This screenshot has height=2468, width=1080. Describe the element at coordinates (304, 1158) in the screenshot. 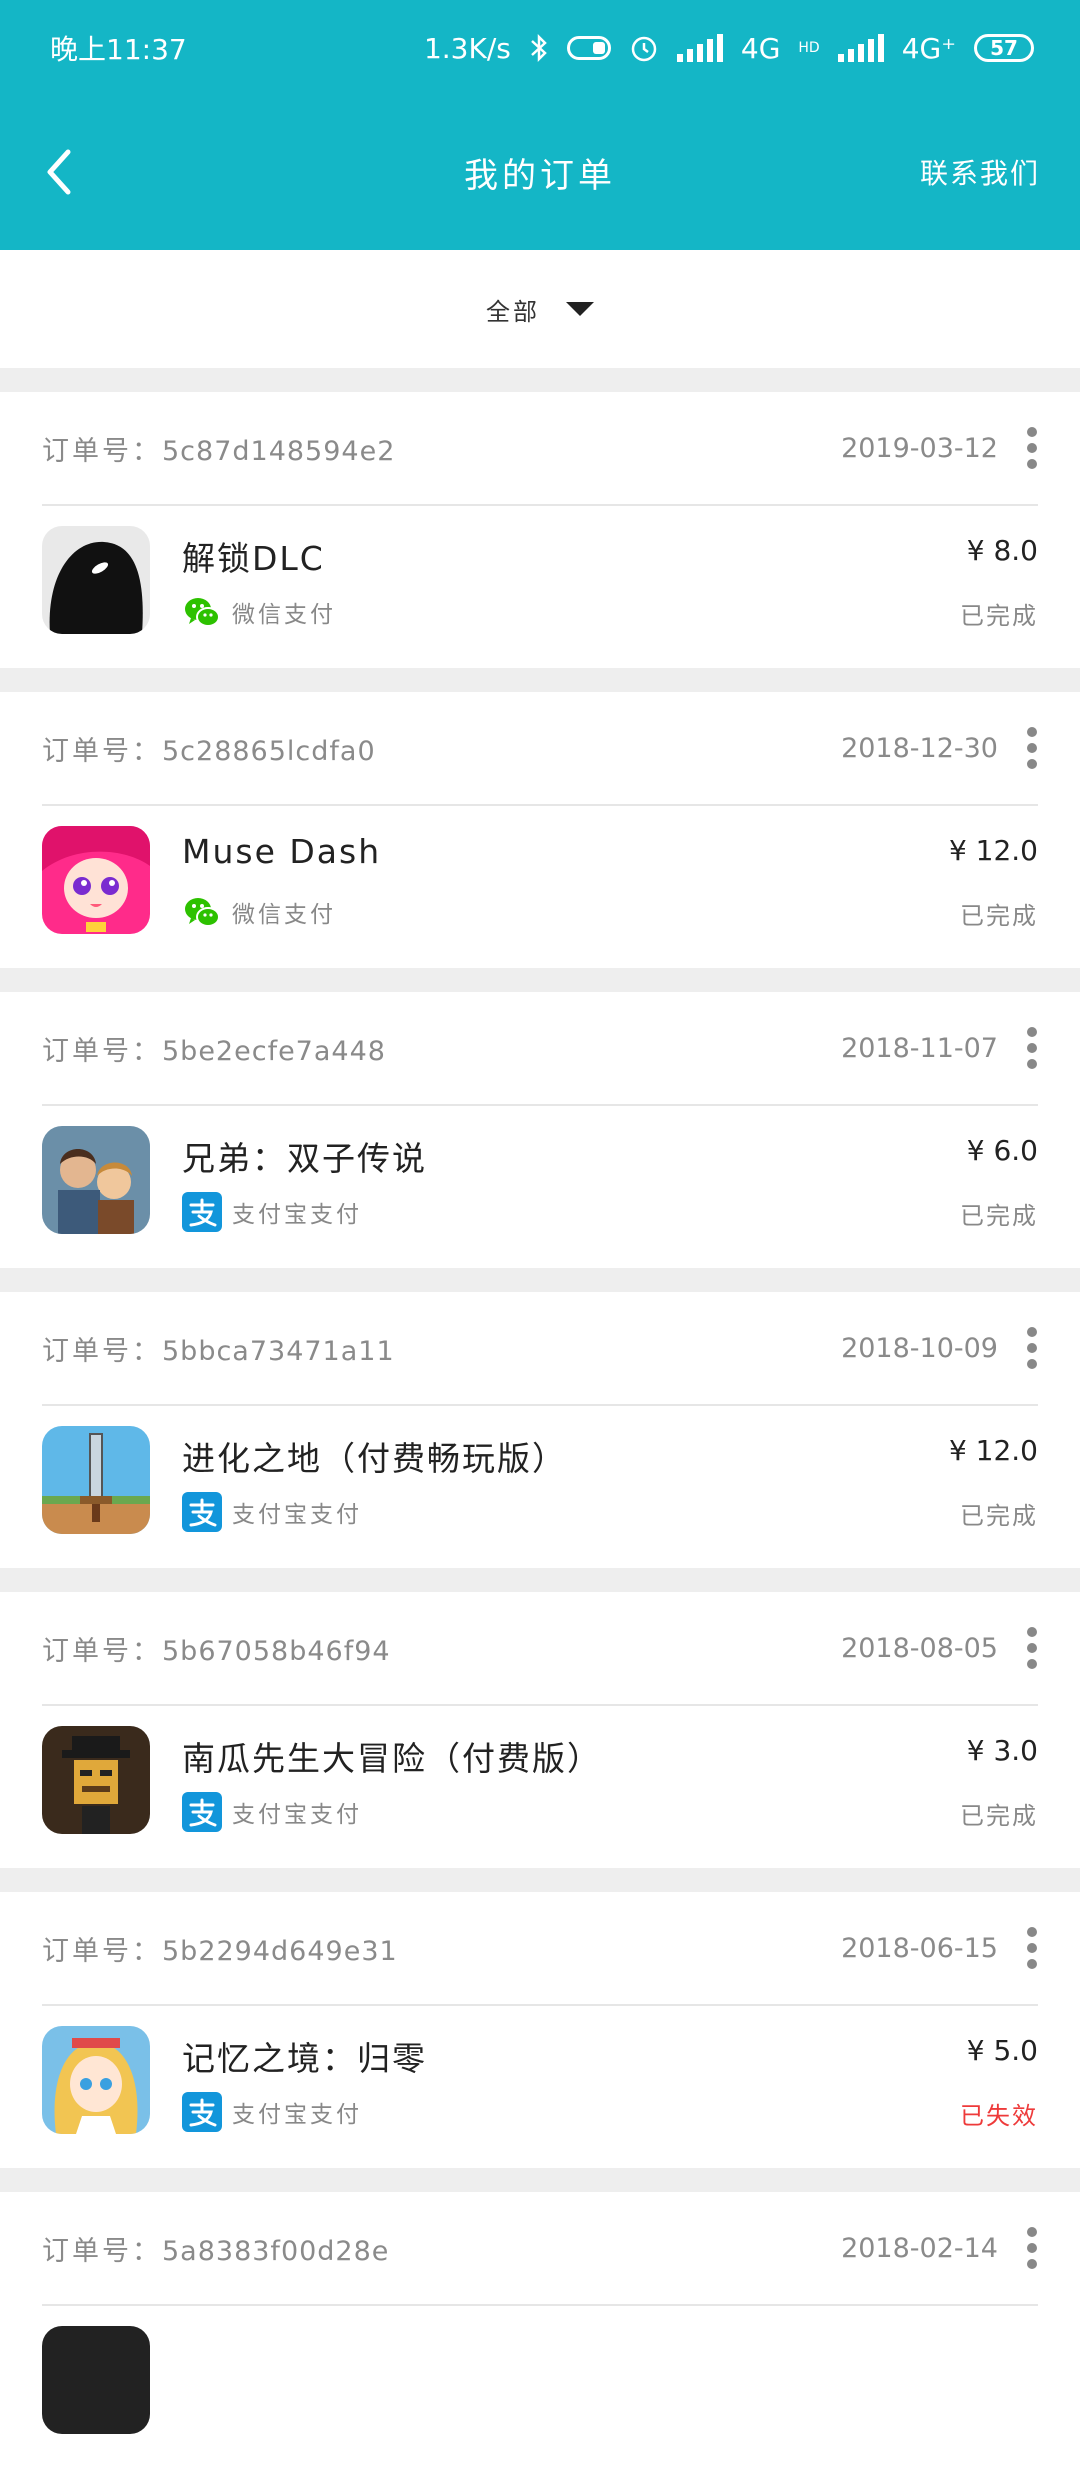

I see `app-name: 兄弟：双子传说` at that location.